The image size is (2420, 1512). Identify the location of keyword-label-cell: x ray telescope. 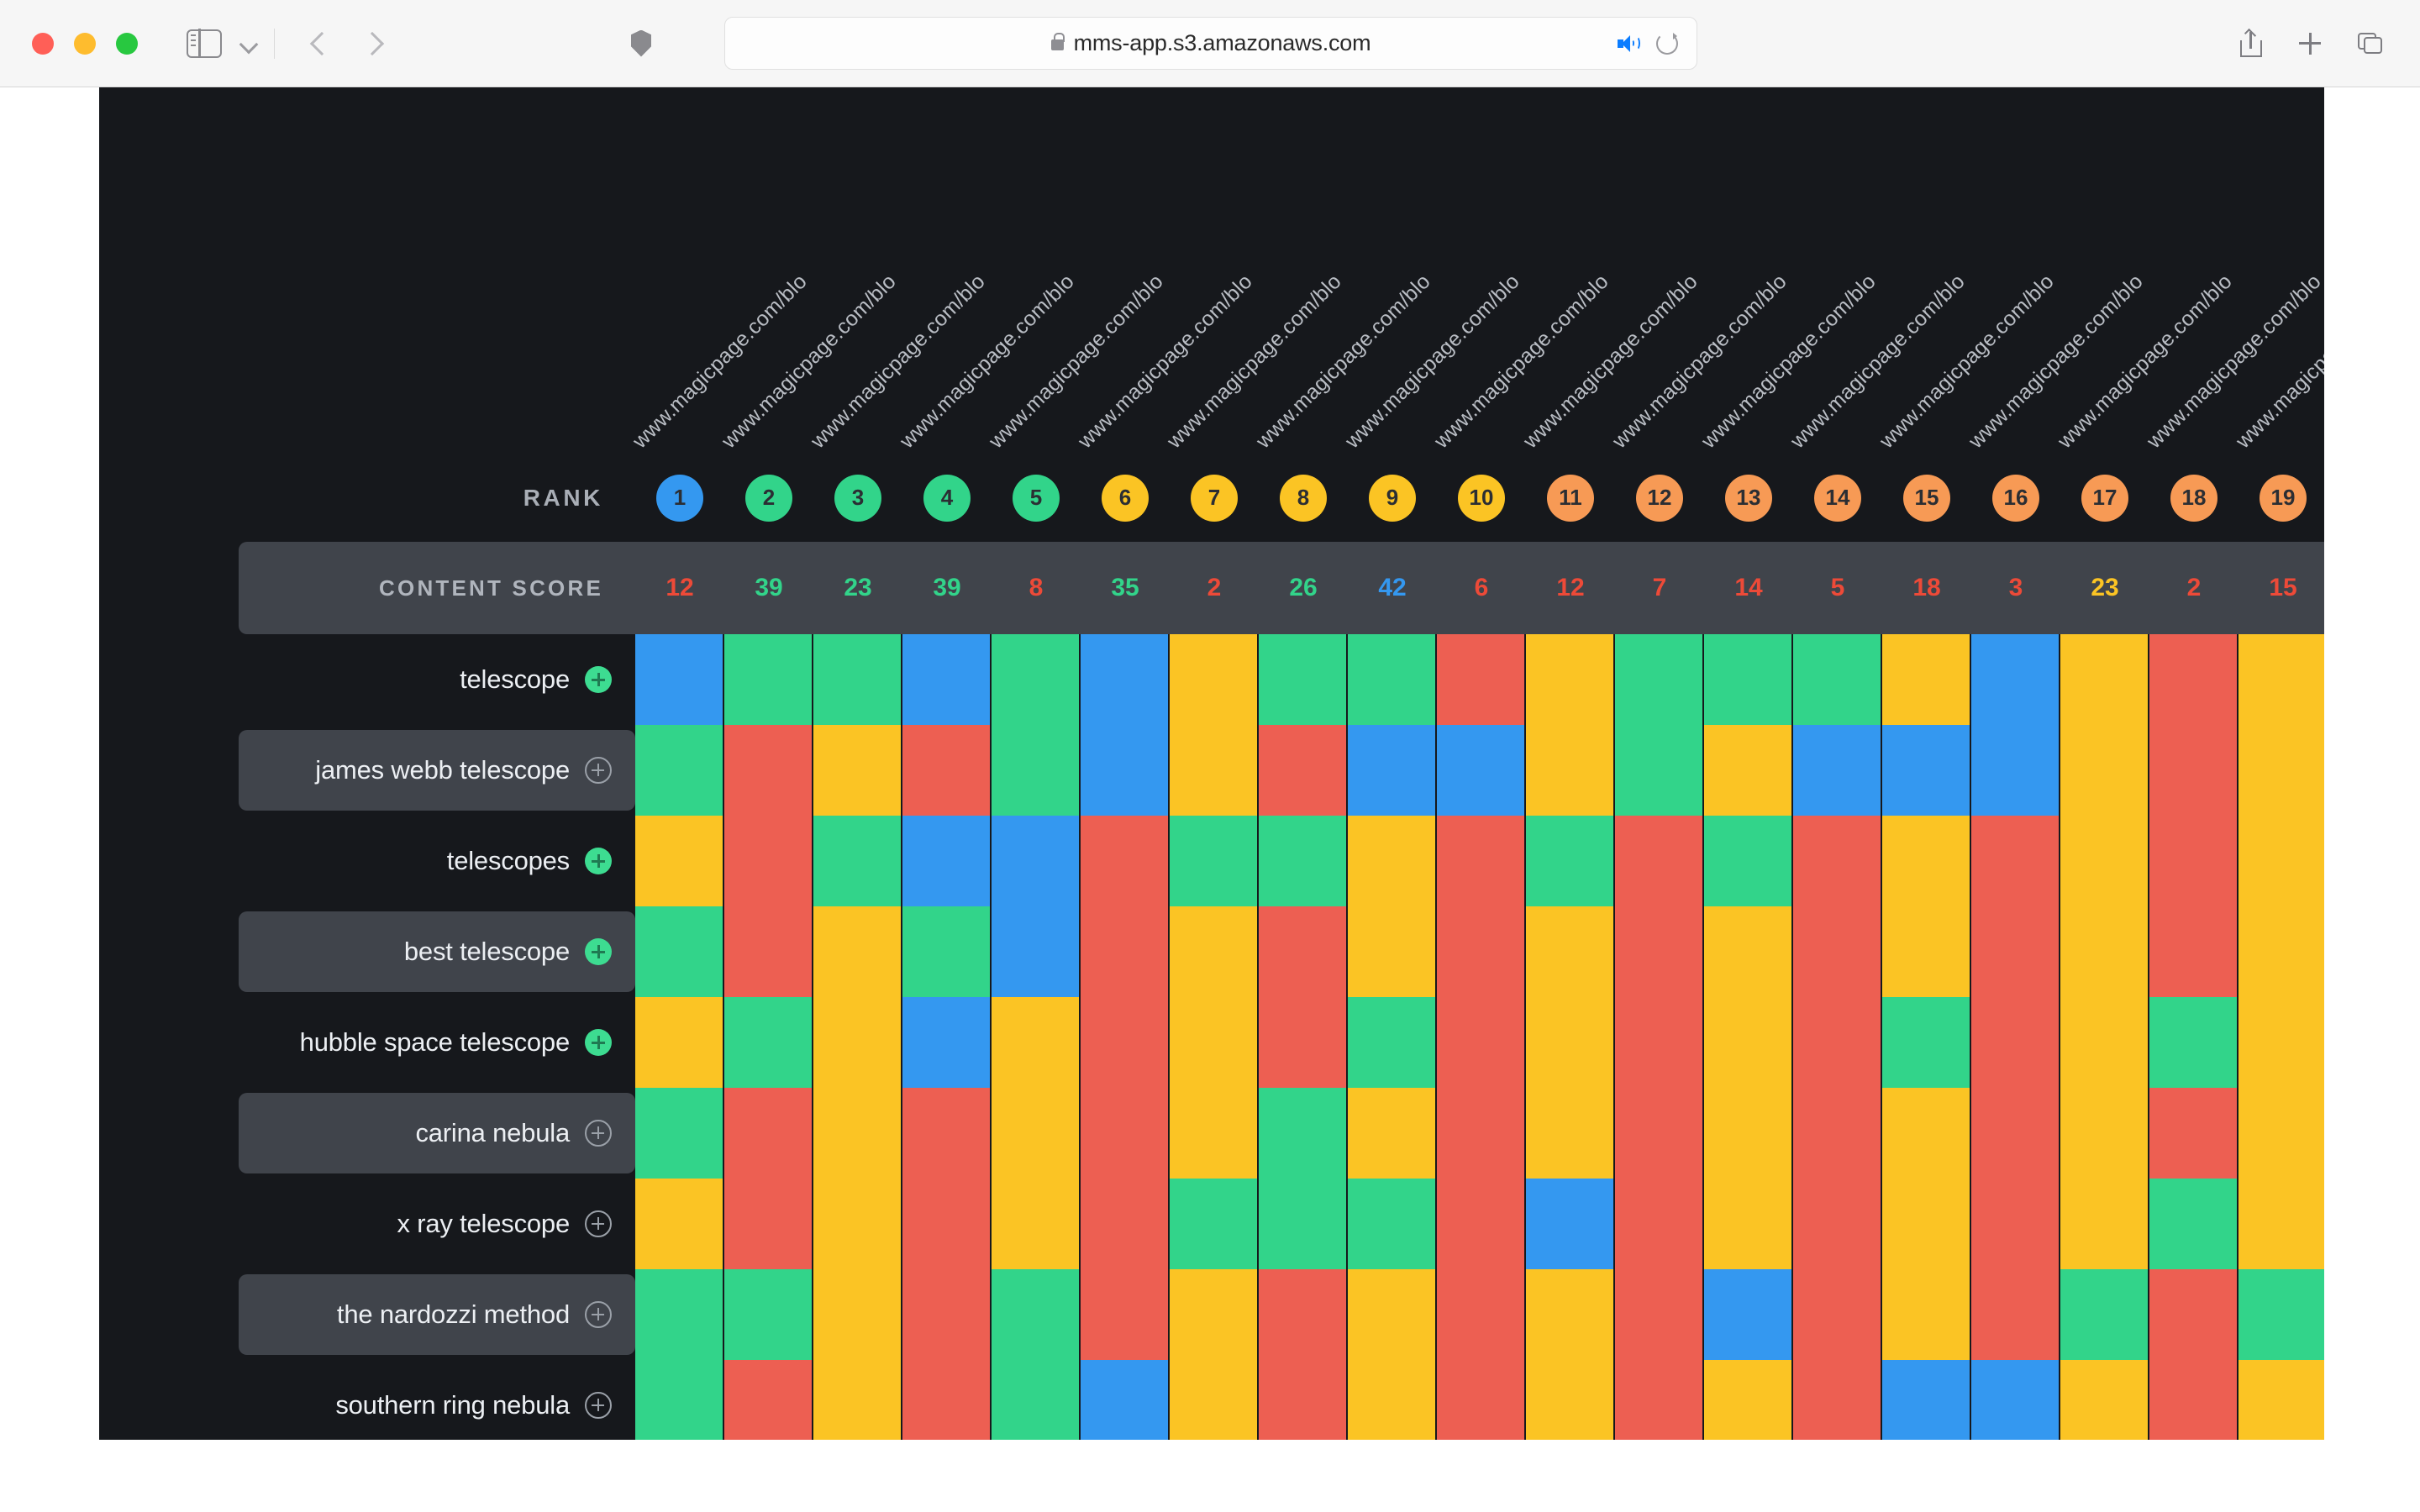
(437, 1224).